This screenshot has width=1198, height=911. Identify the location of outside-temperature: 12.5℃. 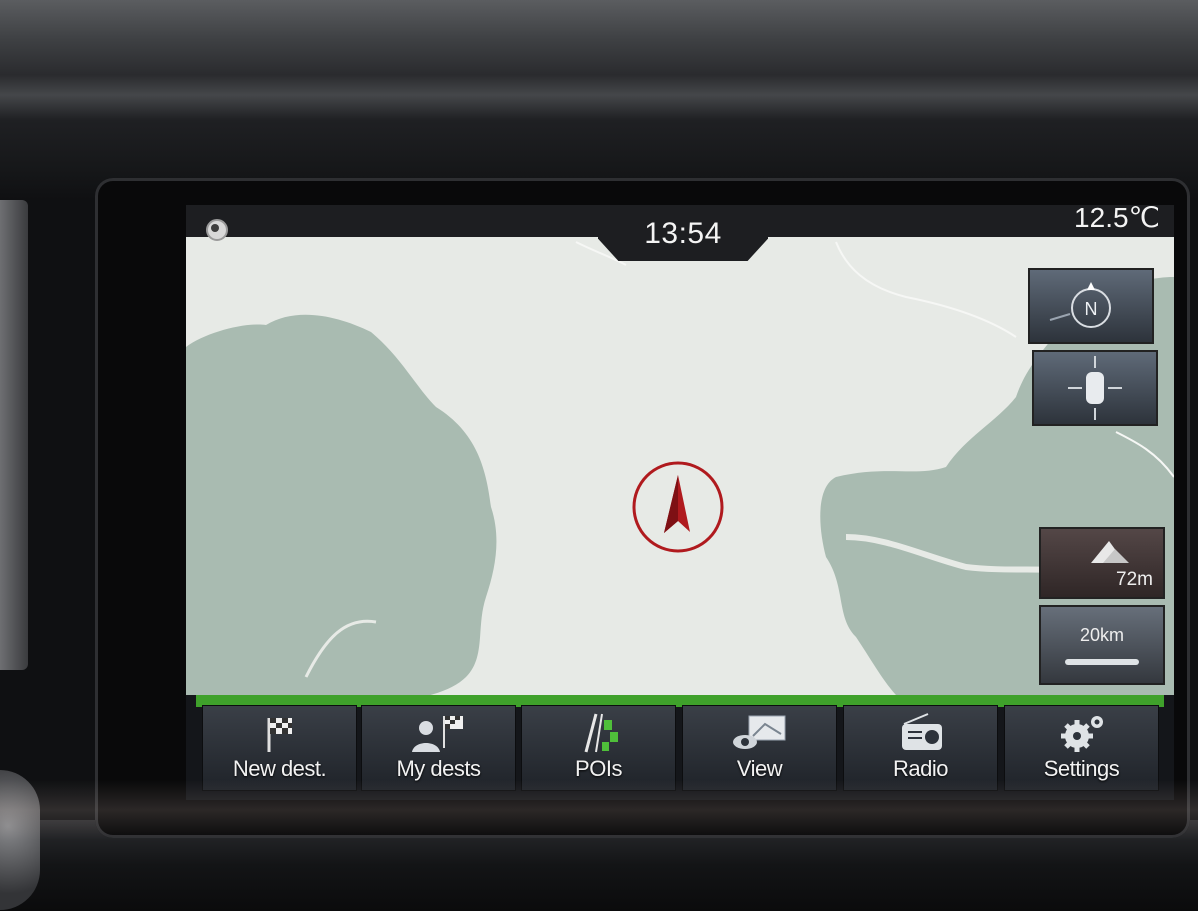
(1117, 219).